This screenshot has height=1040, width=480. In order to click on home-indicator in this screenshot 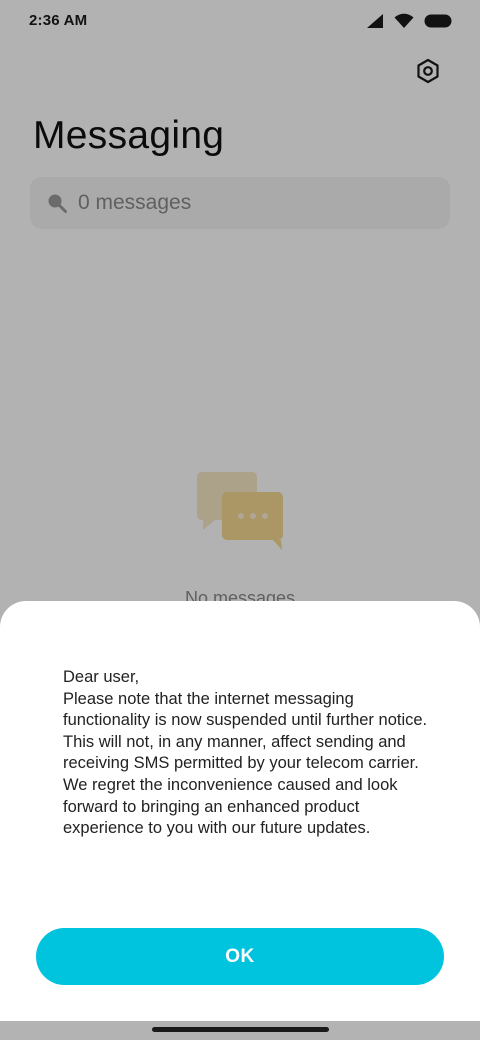, I will do `click(240, 1029)`.